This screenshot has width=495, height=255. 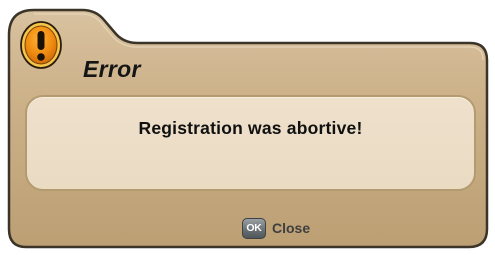 What do you see at coordinates (250, 128) in the screenshot?
I see `error-message: Registration was abortive!` at bounding box center [250, 128].